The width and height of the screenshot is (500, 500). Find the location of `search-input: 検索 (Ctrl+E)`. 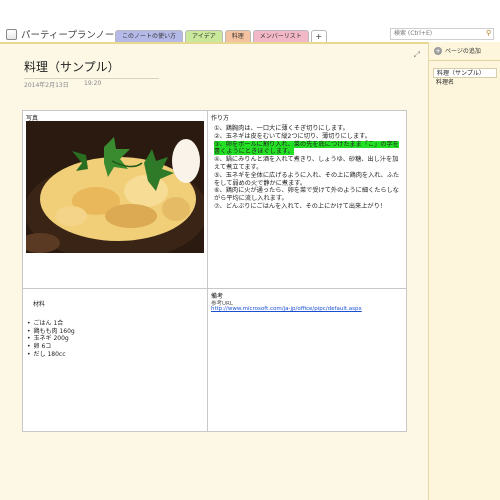

search-input: 検索 (Ctrl+E) is located at coordinates (442, 34).